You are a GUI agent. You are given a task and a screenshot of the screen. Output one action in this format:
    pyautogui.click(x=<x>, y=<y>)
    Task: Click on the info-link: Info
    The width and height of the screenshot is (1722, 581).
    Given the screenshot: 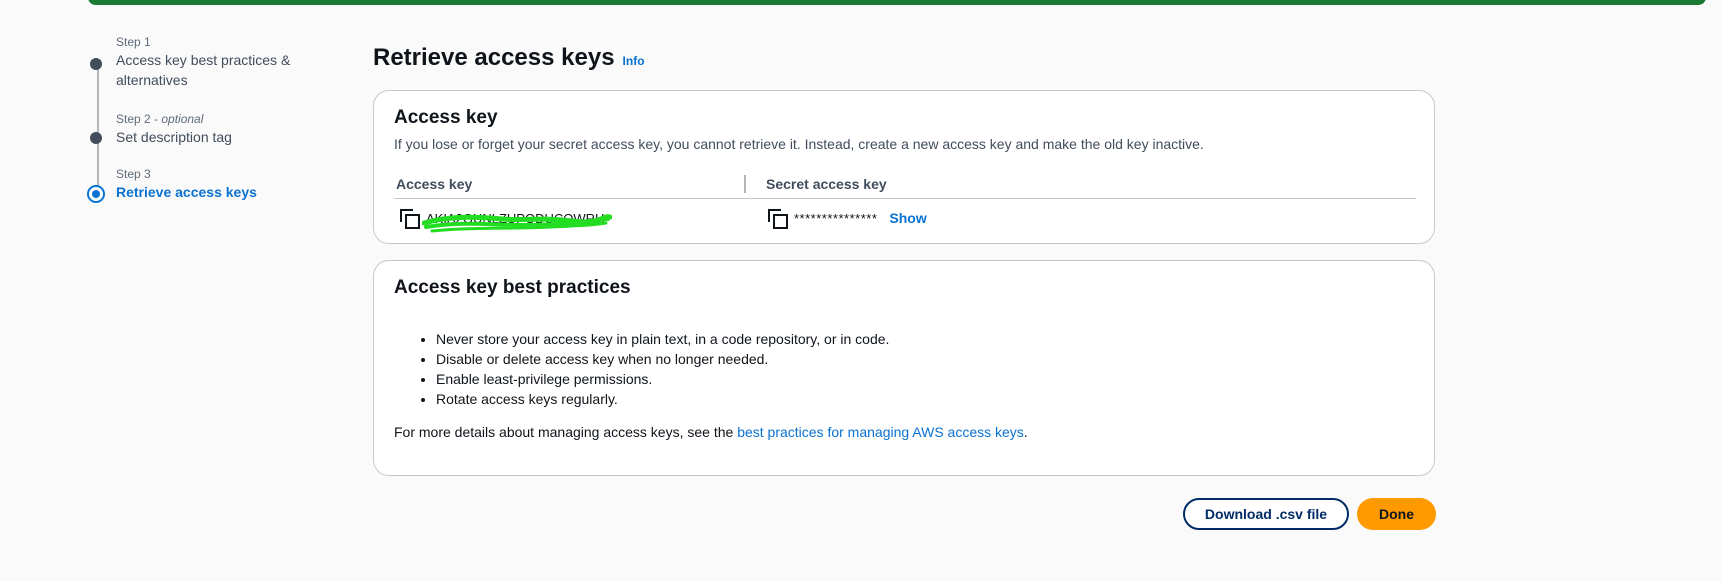 What is the action you would take?
    pyautogui.click(x=634, y=61)
    